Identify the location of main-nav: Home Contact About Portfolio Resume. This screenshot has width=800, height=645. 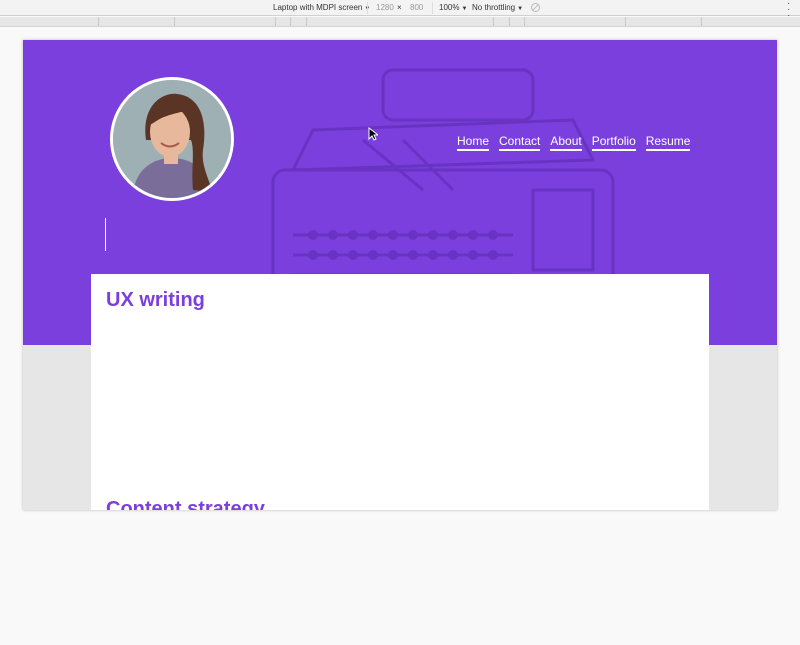
(574, 142).